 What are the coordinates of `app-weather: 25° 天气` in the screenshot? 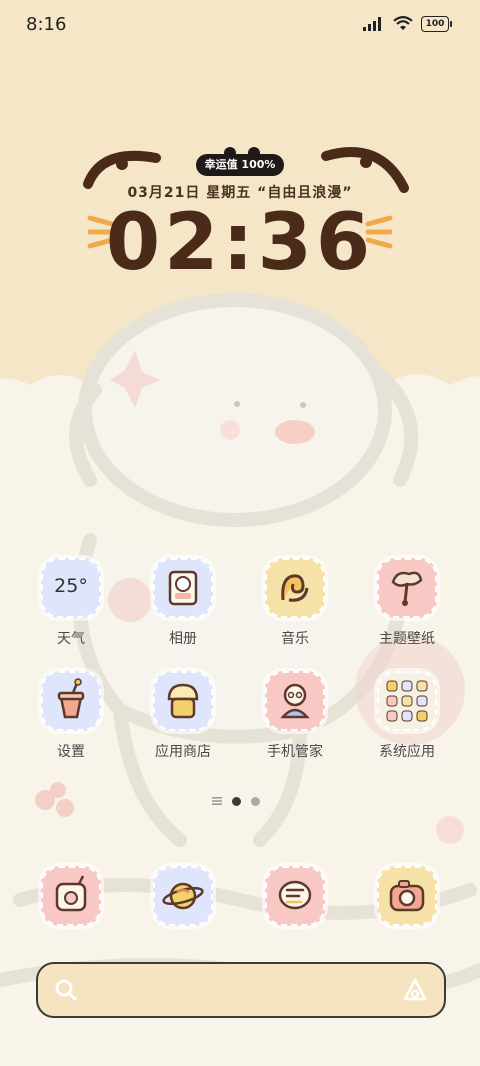 It's located at (71, 603).